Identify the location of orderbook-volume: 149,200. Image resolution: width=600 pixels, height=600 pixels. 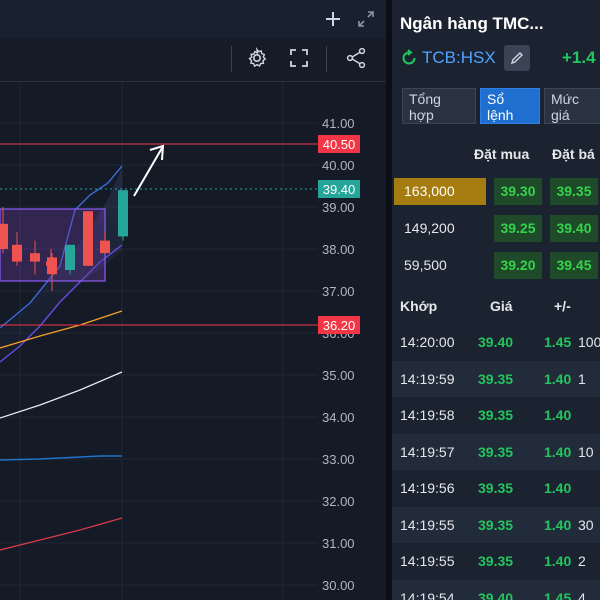
(429, 228).